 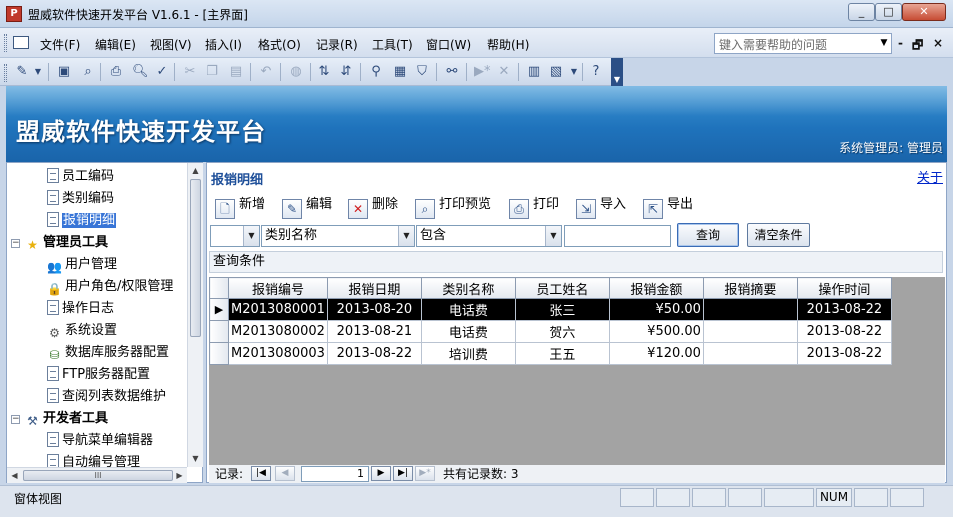 What do you see at coordinates (296, 72) in the screenshot?
I see `hyperlink-icon: ◍` at bounding box center [296, 72].